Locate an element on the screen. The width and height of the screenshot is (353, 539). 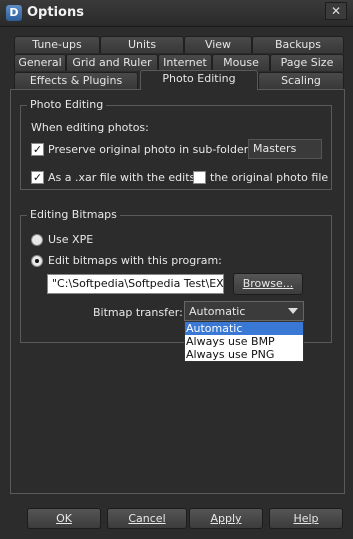
option-automatic: Automatic is located at coordinates (244, 328).